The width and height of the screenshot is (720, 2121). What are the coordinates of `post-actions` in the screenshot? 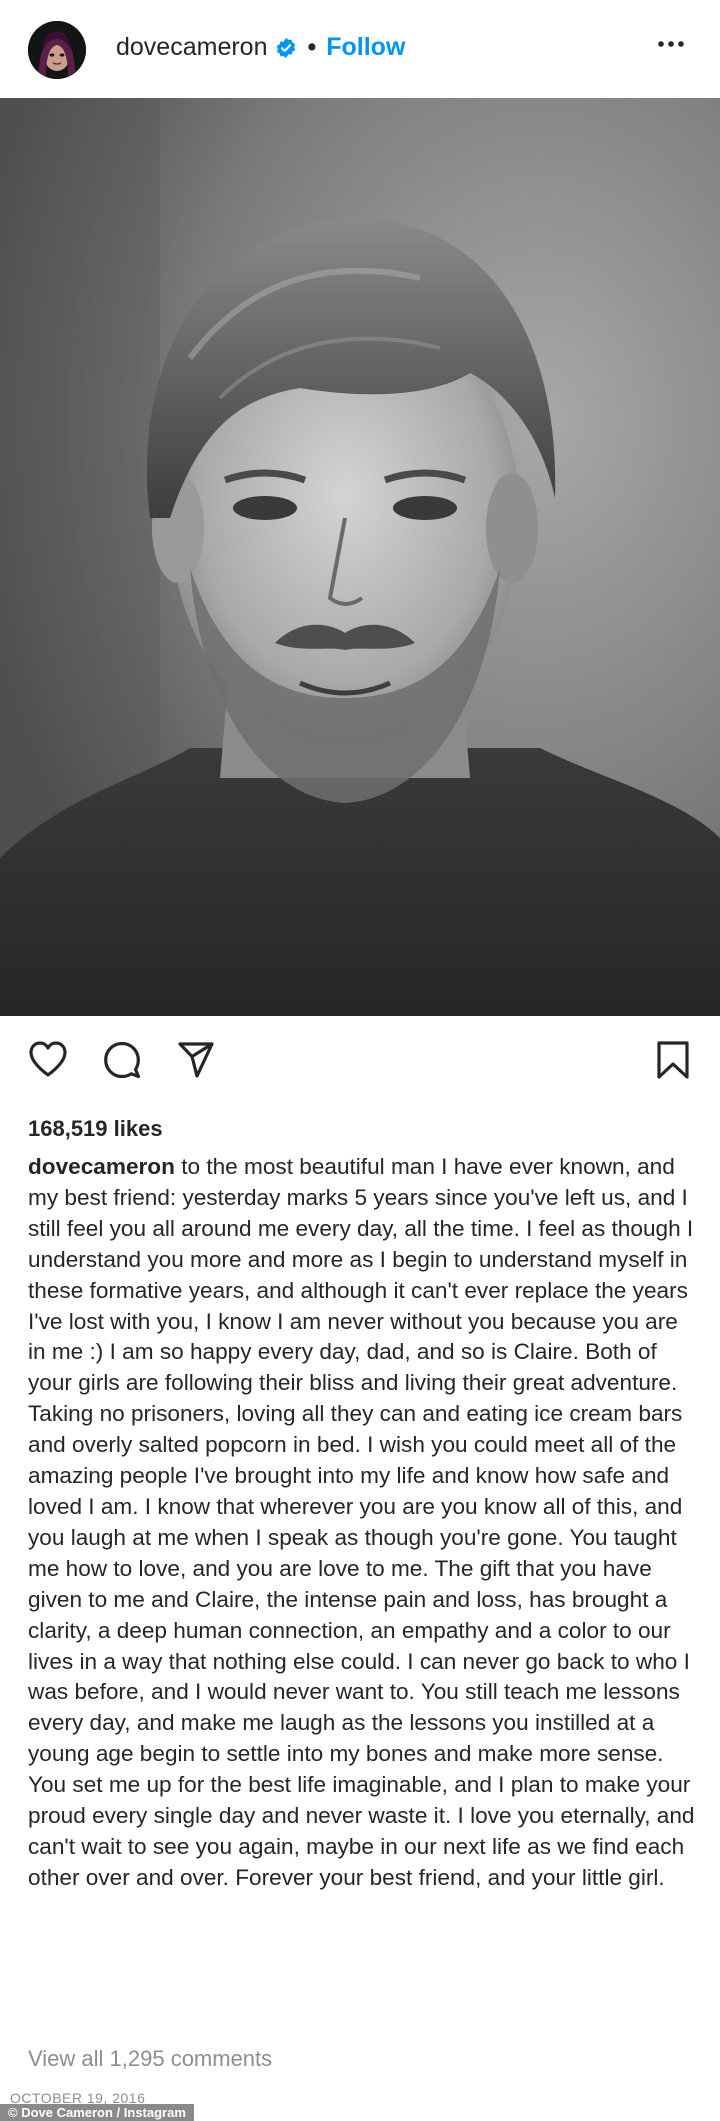 It's located at (360, 1065).